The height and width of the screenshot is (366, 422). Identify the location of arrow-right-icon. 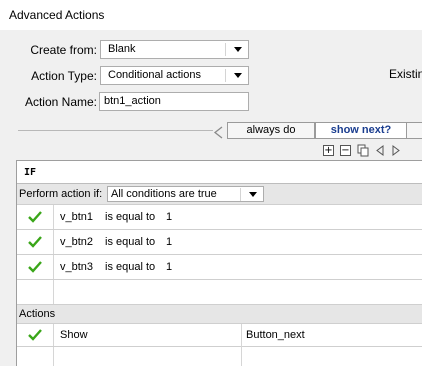
(396, 150).